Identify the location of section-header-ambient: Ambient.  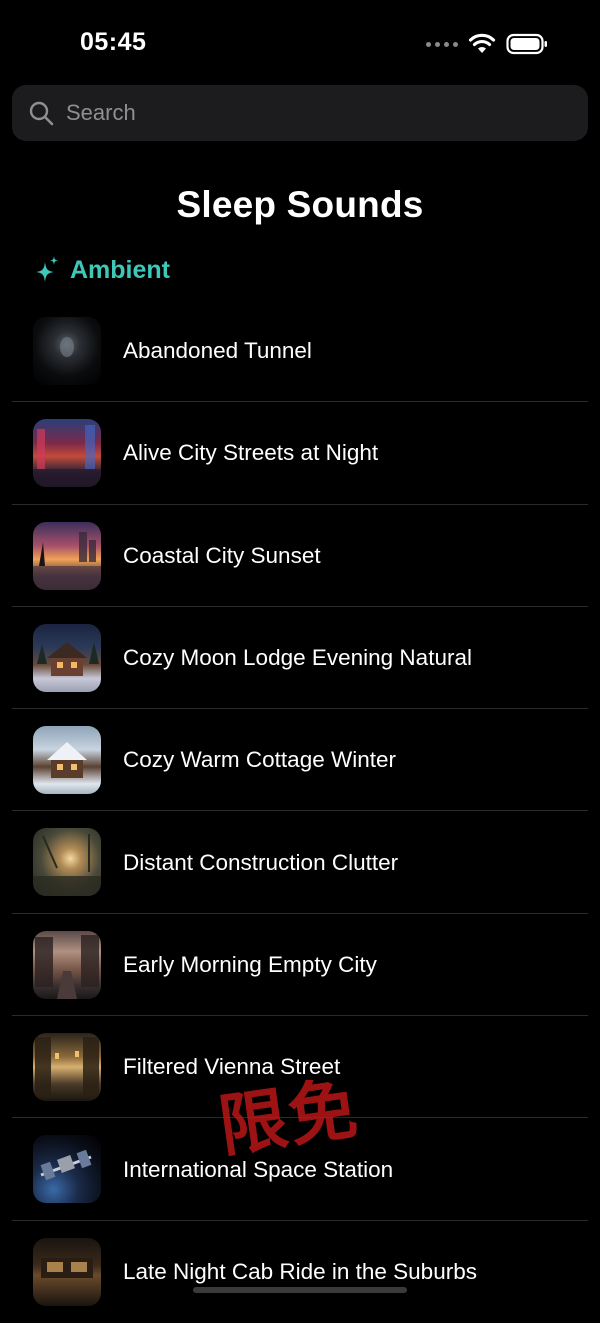
(102, 270).